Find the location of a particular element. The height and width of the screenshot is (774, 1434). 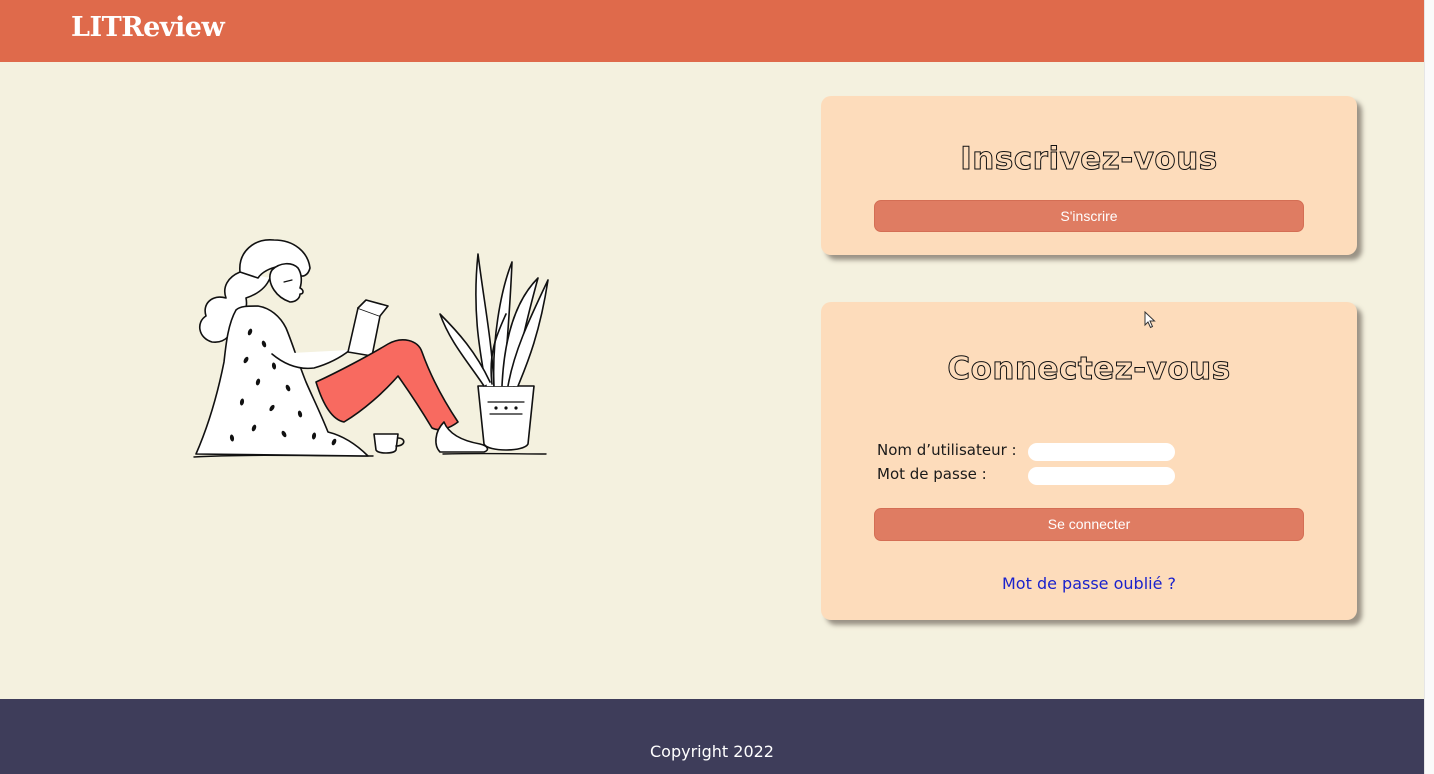

login-button: Se connecter is located at coordinates (1089, 524).